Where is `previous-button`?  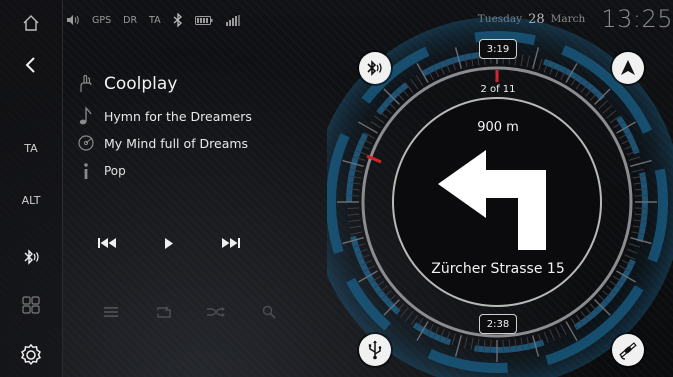
previous-button is located at coordinates (108, 243).